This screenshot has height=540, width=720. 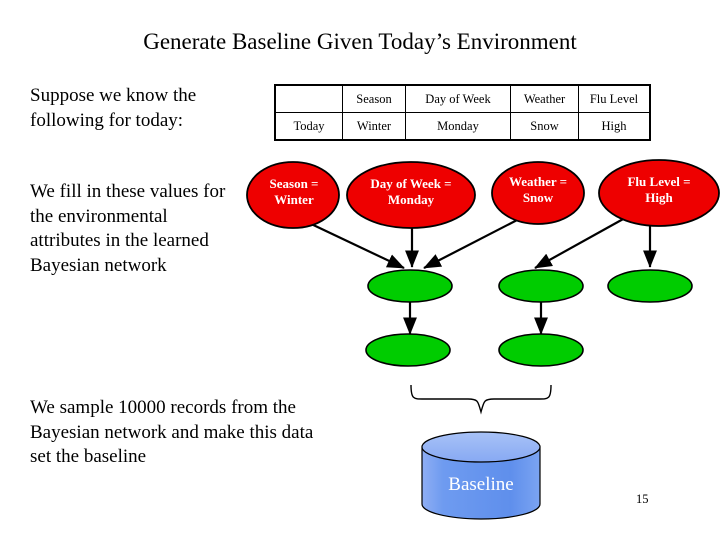 I want to click on evidence-node-season-line1: Season =, so click(x=294, y=183).